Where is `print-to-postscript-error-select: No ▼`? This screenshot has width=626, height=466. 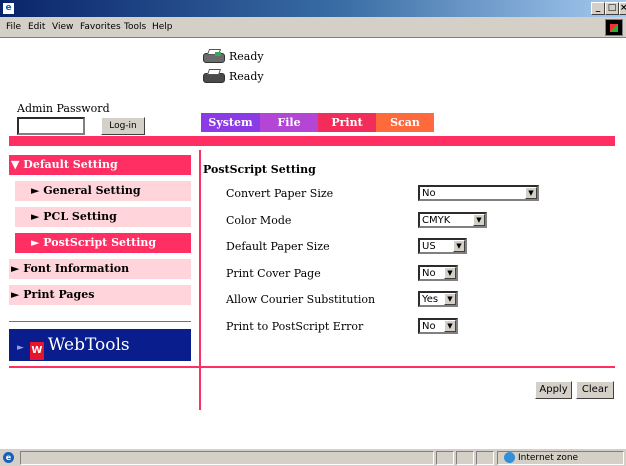 print-to-postscript-error-select: No ▼ is located at coordinates (438, 326).